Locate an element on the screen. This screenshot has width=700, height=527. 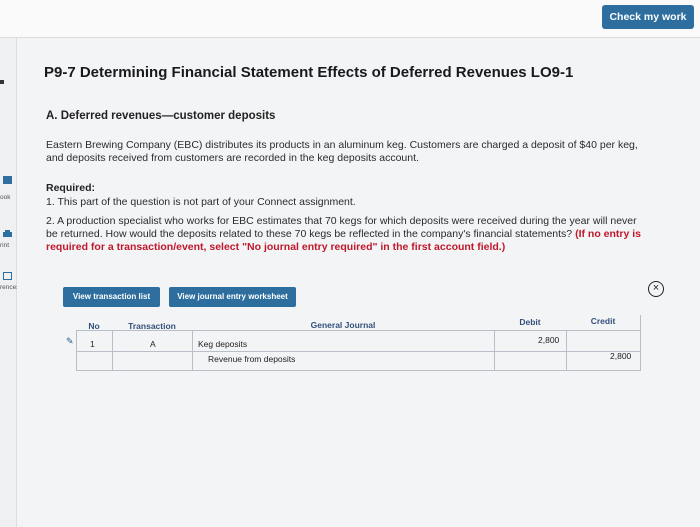
edit-pencil-icon: ✎ is located at coordinates (70, 341).